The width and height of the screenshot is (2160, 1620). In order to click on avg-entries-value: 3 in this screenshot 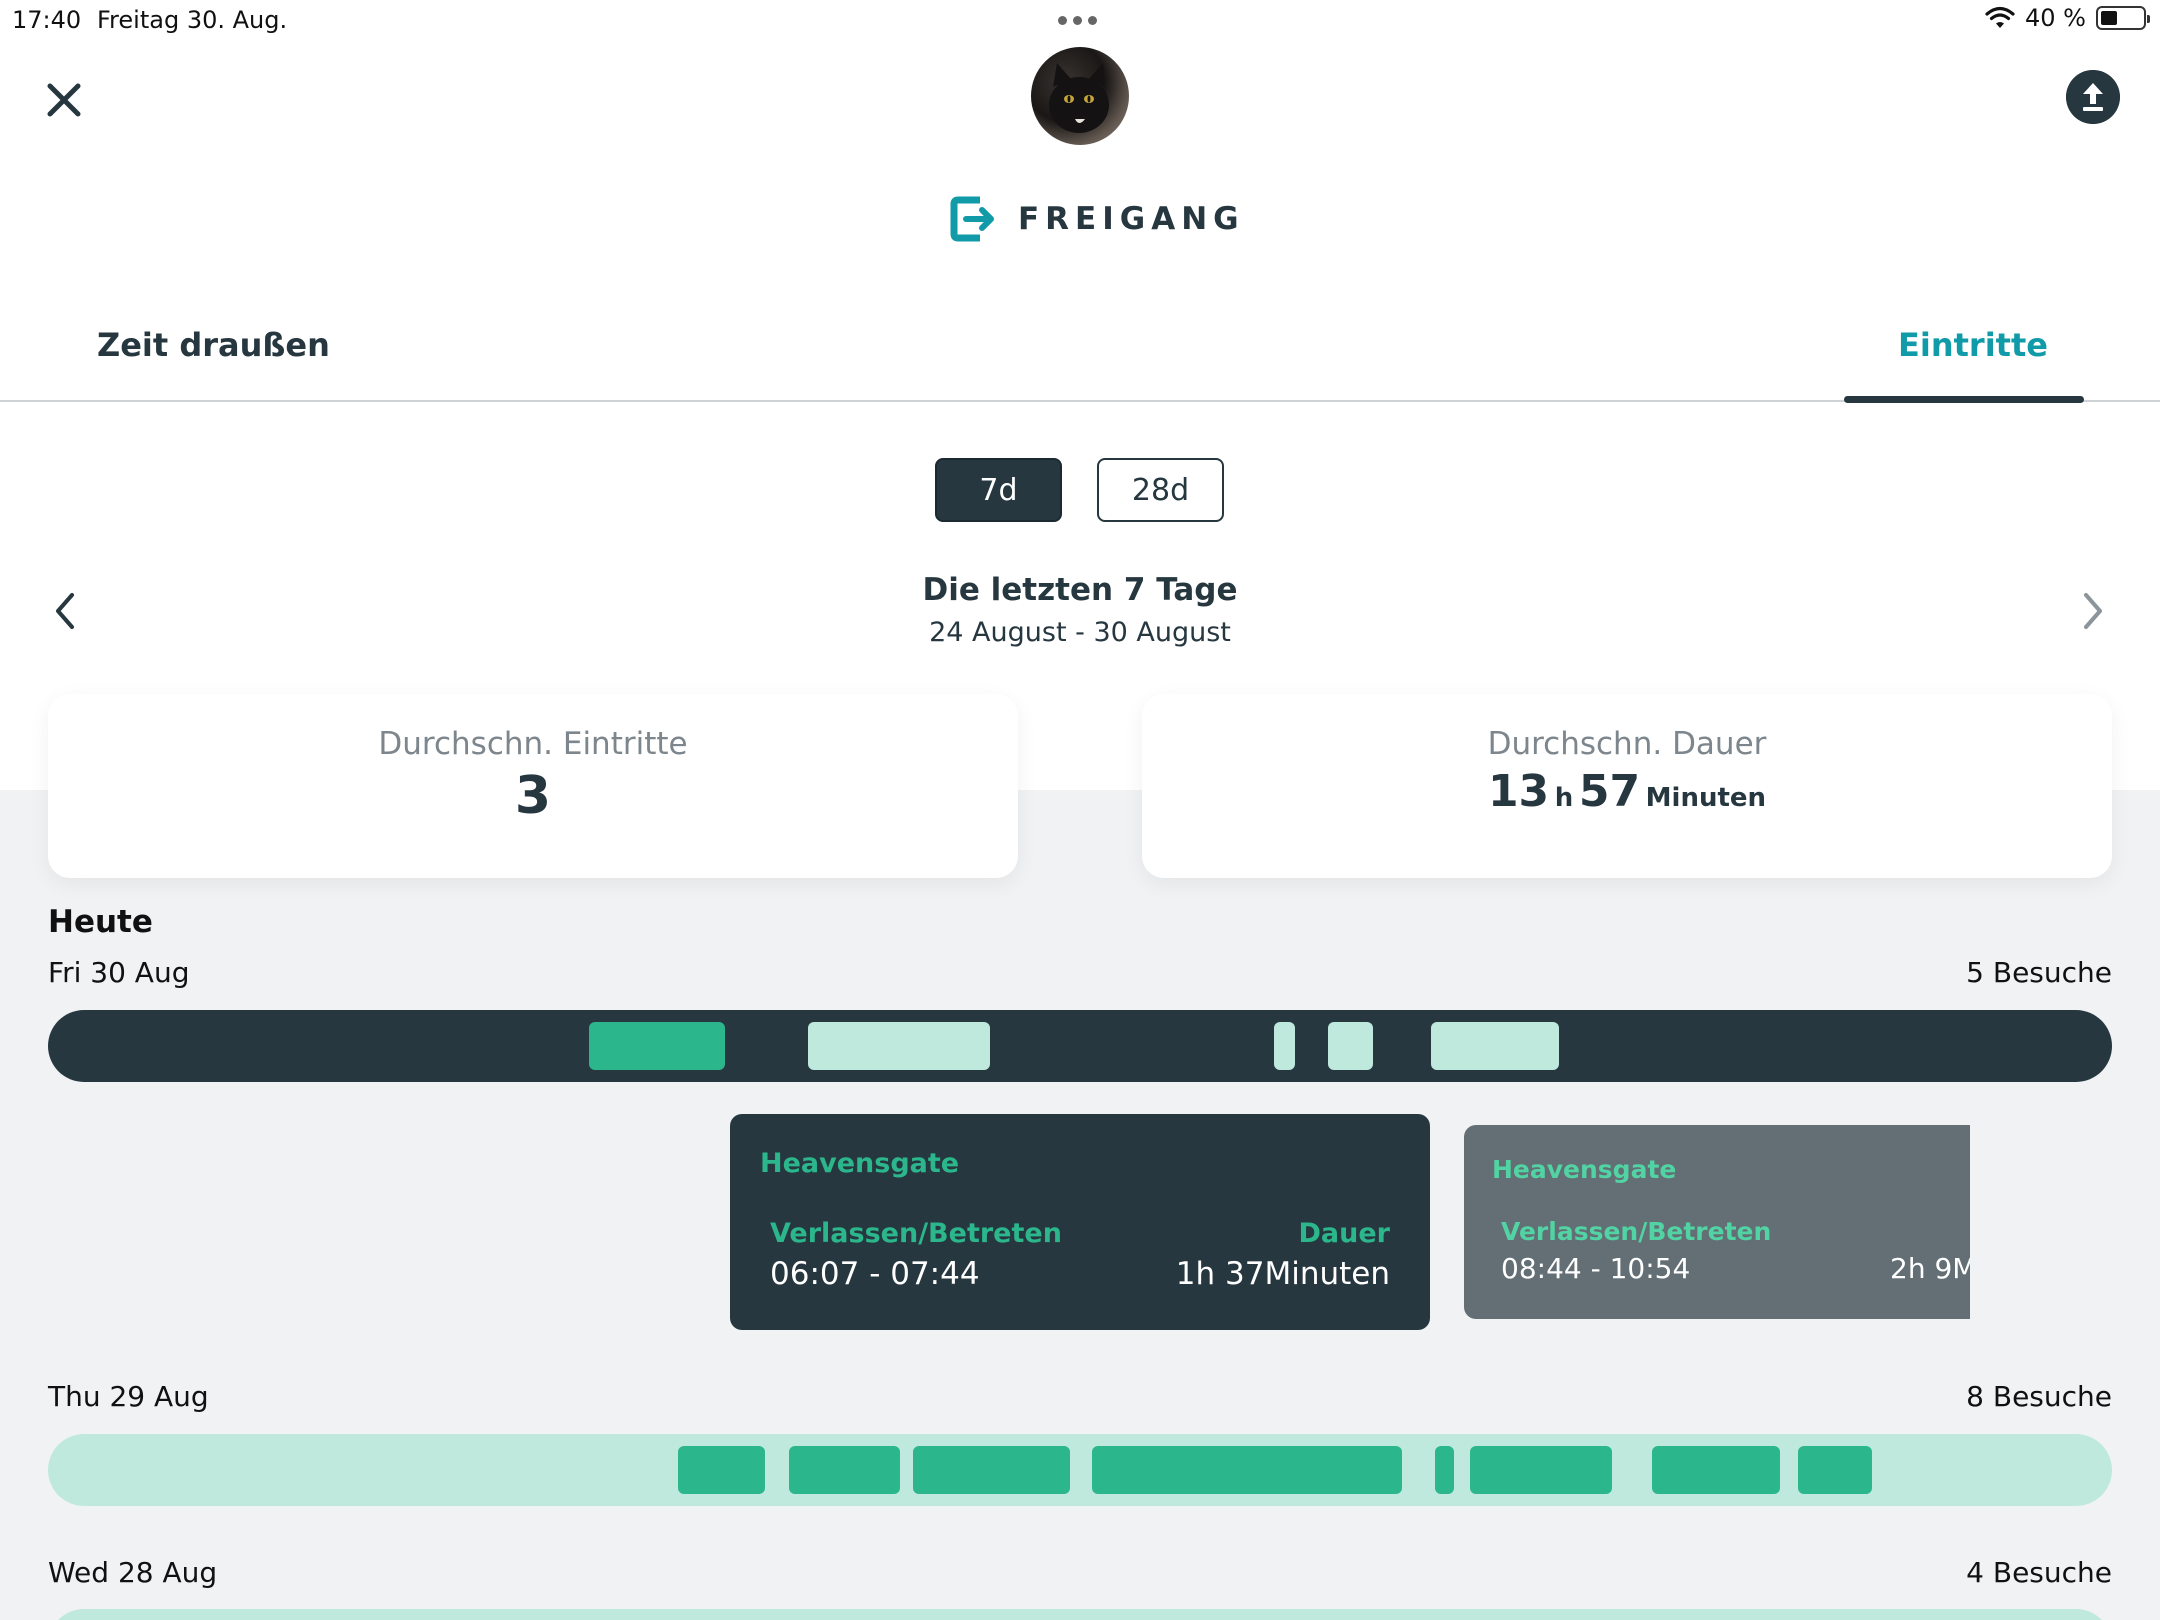, I will do `click(533, 796)`.